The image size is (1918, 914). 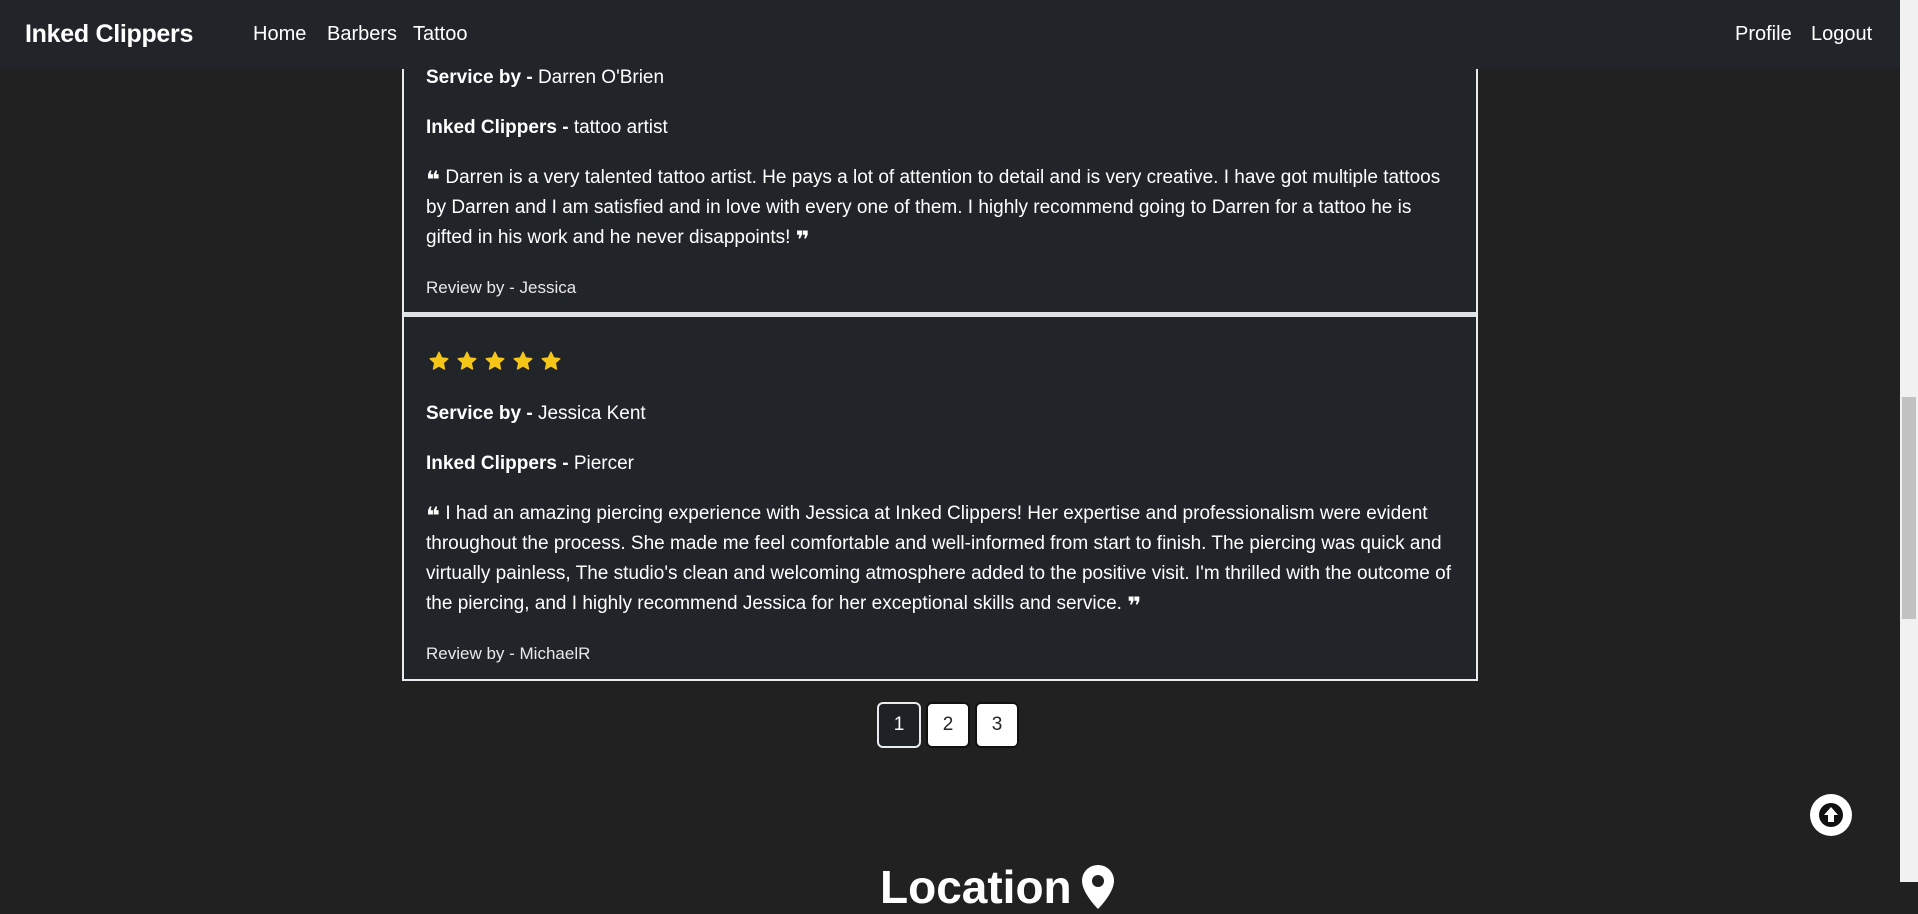 What do you see at coordinates (940, 314) in the screenshot?
I see `review-divider` at bounding box center [940, 314].